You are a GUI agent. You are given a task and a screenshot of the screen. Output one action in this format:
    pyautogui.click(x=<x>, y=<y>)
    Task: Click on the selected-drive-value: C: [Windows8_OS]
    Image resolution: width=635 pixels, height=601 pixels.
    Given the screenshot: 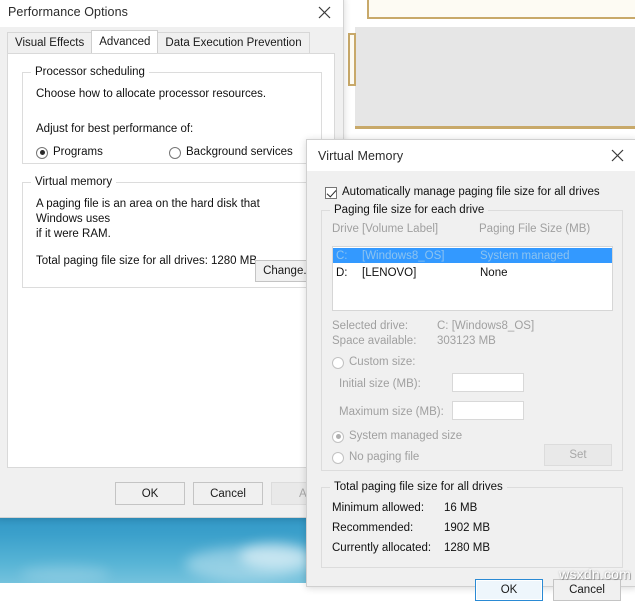 What is the action you would take?
    pyautogui.click(x=485, y=326)
    